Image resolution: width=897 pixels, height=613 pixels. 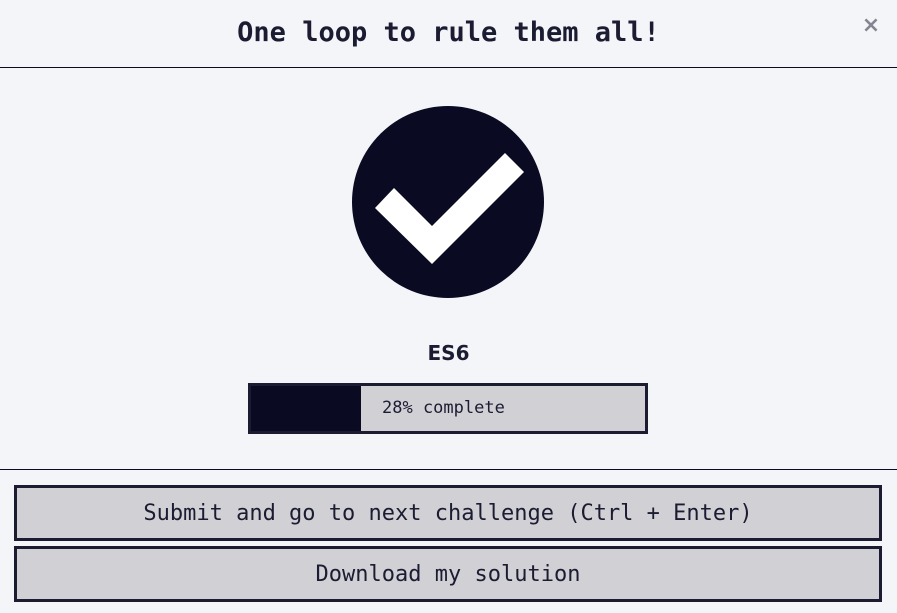 I want to click on close-button: ×, so click(x=871, y=26).